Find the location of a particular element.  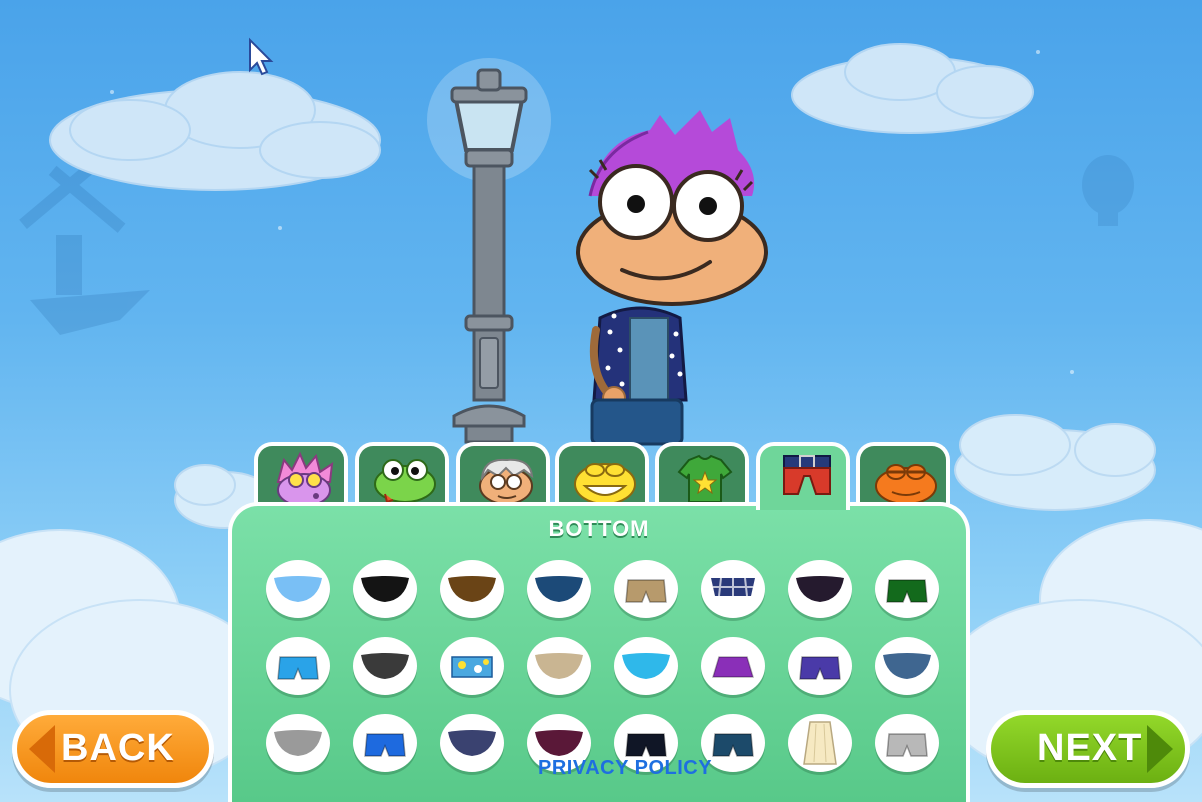

item-cream-skirt is located at coordinates (820, 743).